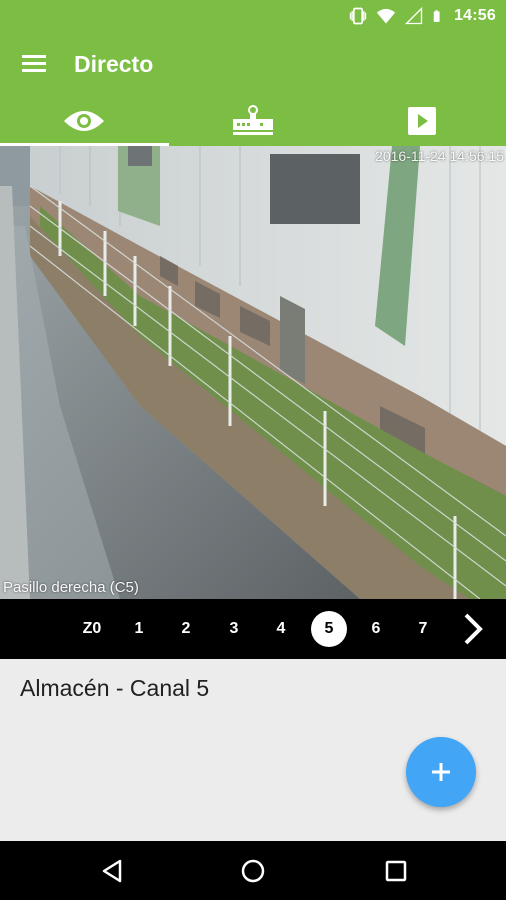 This screenshot has height=900, width=506. I want to click on page-title: Directo, so click(114, 64).